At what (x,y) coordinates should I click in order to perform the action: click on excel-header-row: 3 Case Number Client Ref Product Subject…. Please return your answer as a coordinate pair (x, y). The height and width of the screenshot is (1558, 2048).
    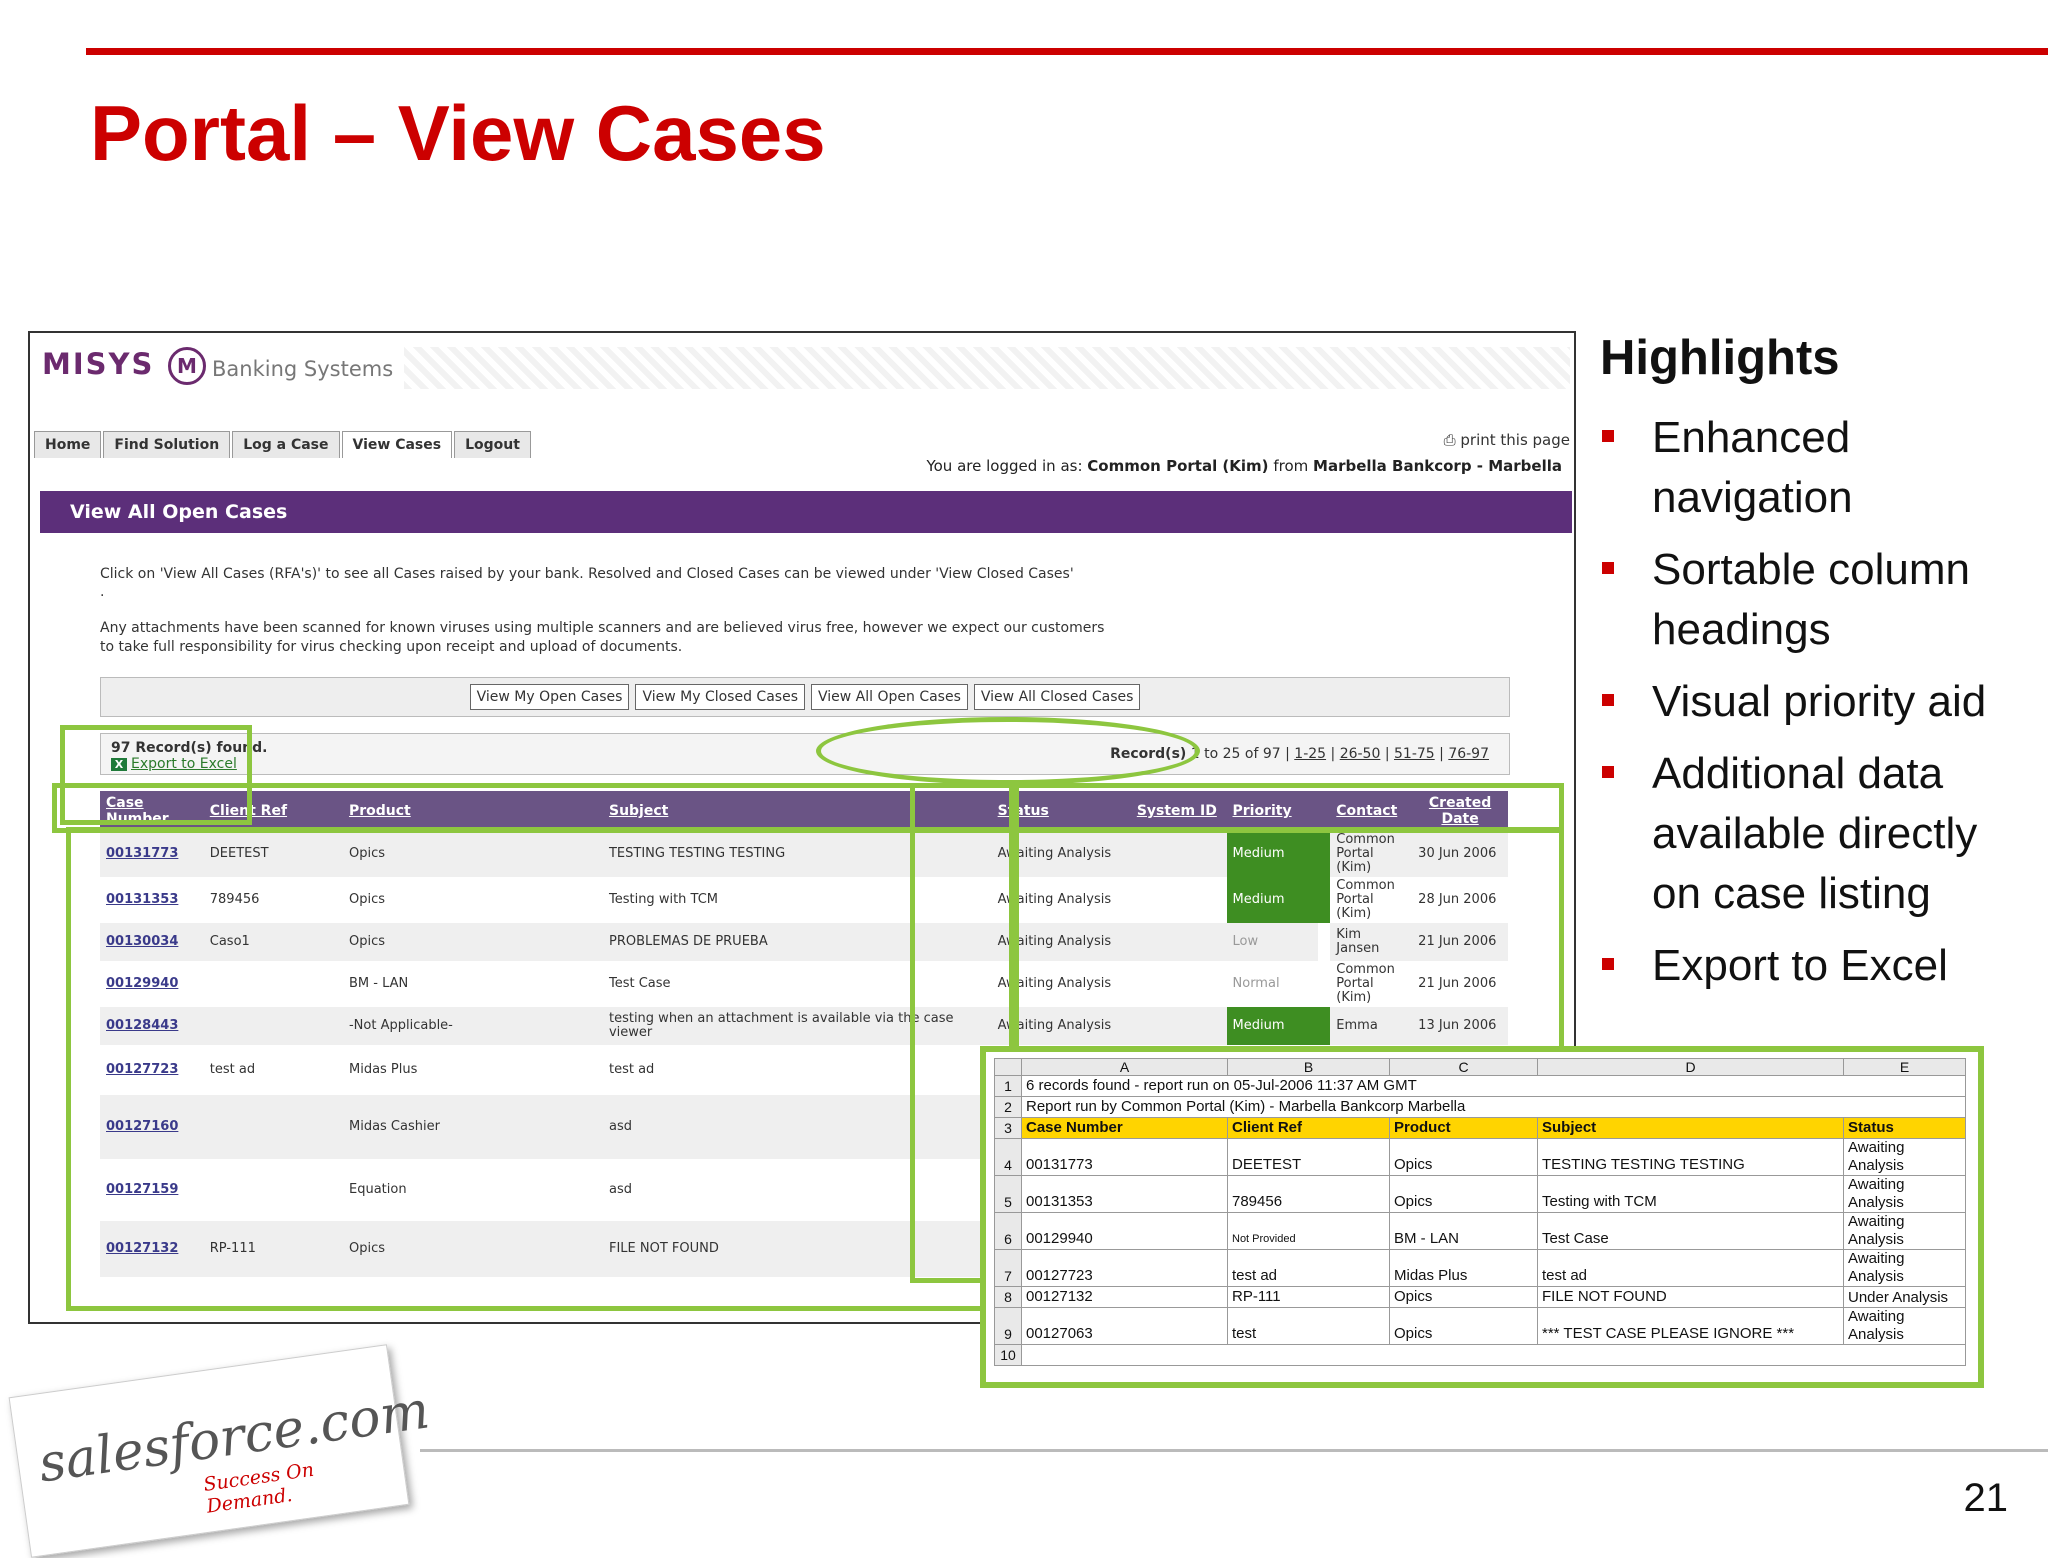
    Looking at the image, I should click on (1480, 1128).